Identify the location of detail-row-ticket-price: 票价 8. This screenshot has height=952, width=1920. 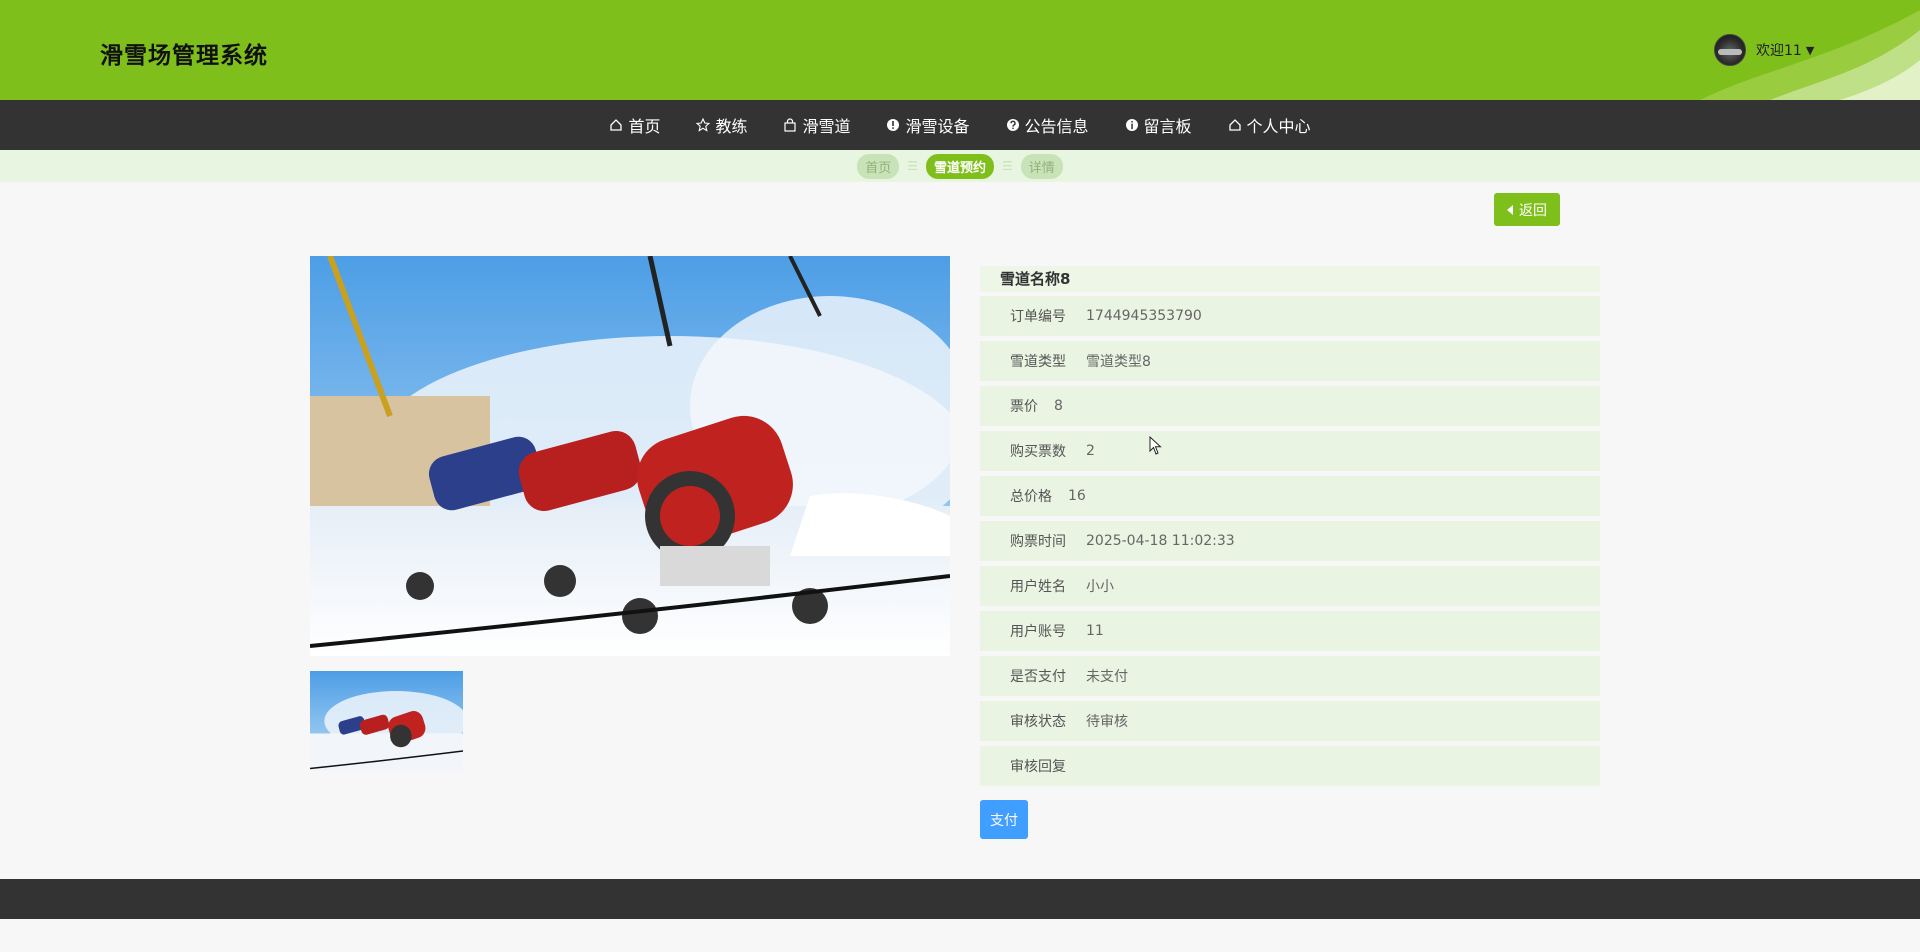
(1290, 406).